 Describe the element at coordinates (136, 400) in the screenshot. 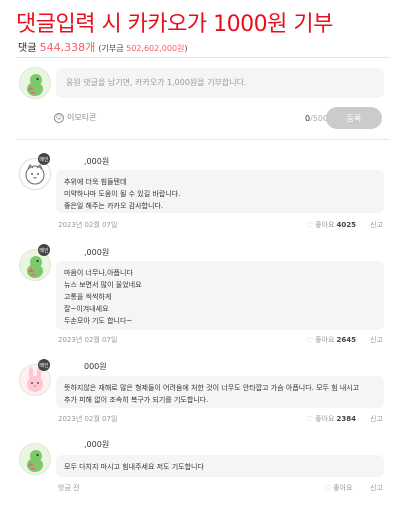

I see `comment-line: 추가 피해 없이 조속히 복구가 되기를 기도합니다.` at that location.